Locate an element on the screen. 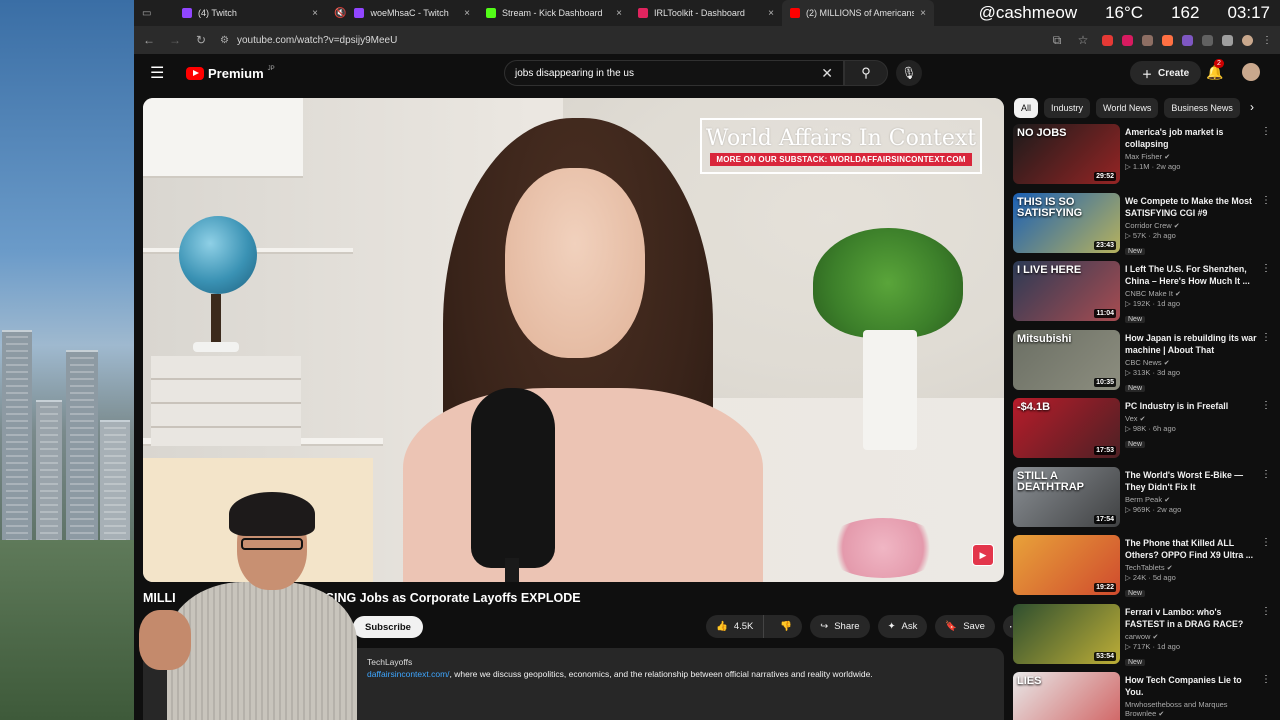 The image size is (1280, 720). search-input: jobs disappearing in the us ✕ is located at coordinates (674, 73).